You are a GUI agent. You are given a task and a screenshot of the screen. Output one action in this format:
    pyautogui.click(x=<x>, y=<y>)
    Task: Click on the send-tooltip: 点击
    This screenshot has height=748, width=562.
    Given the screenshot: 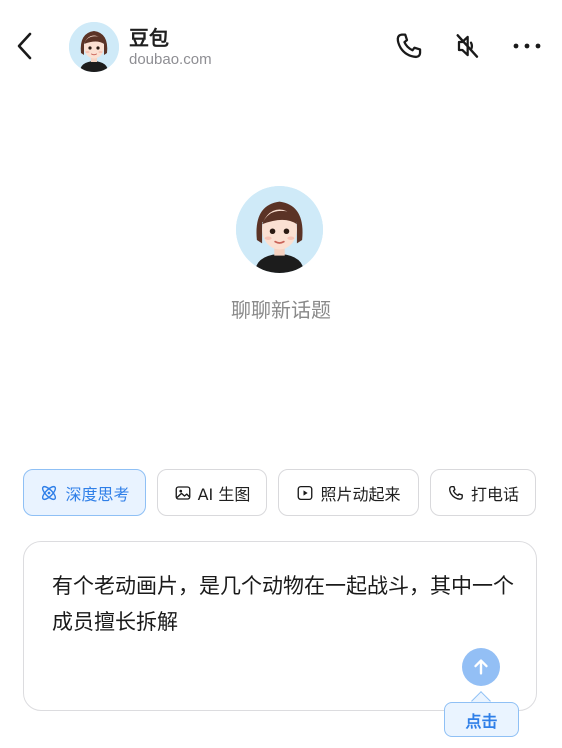 What is the action you would take?
    pyautogui.click(x=481, y=719)
    